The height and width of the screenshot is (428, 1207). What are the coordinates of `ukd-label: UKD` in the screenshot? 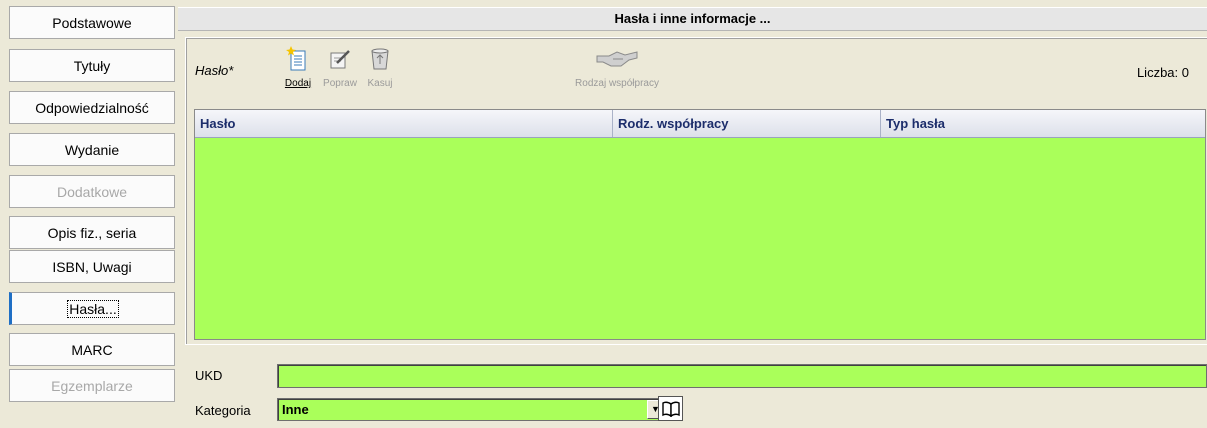 It's located at (209, 375).